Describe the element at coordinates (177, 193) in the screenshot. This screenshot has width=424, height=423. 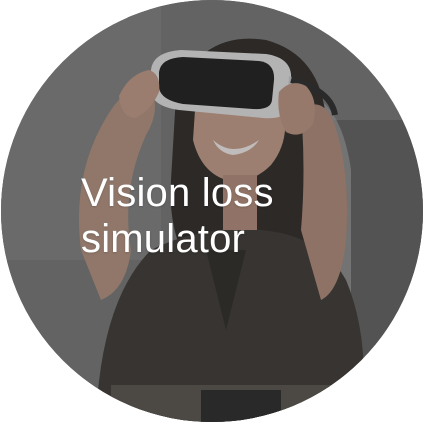
I see `tile-title-line-1: Vision loss` at that location.